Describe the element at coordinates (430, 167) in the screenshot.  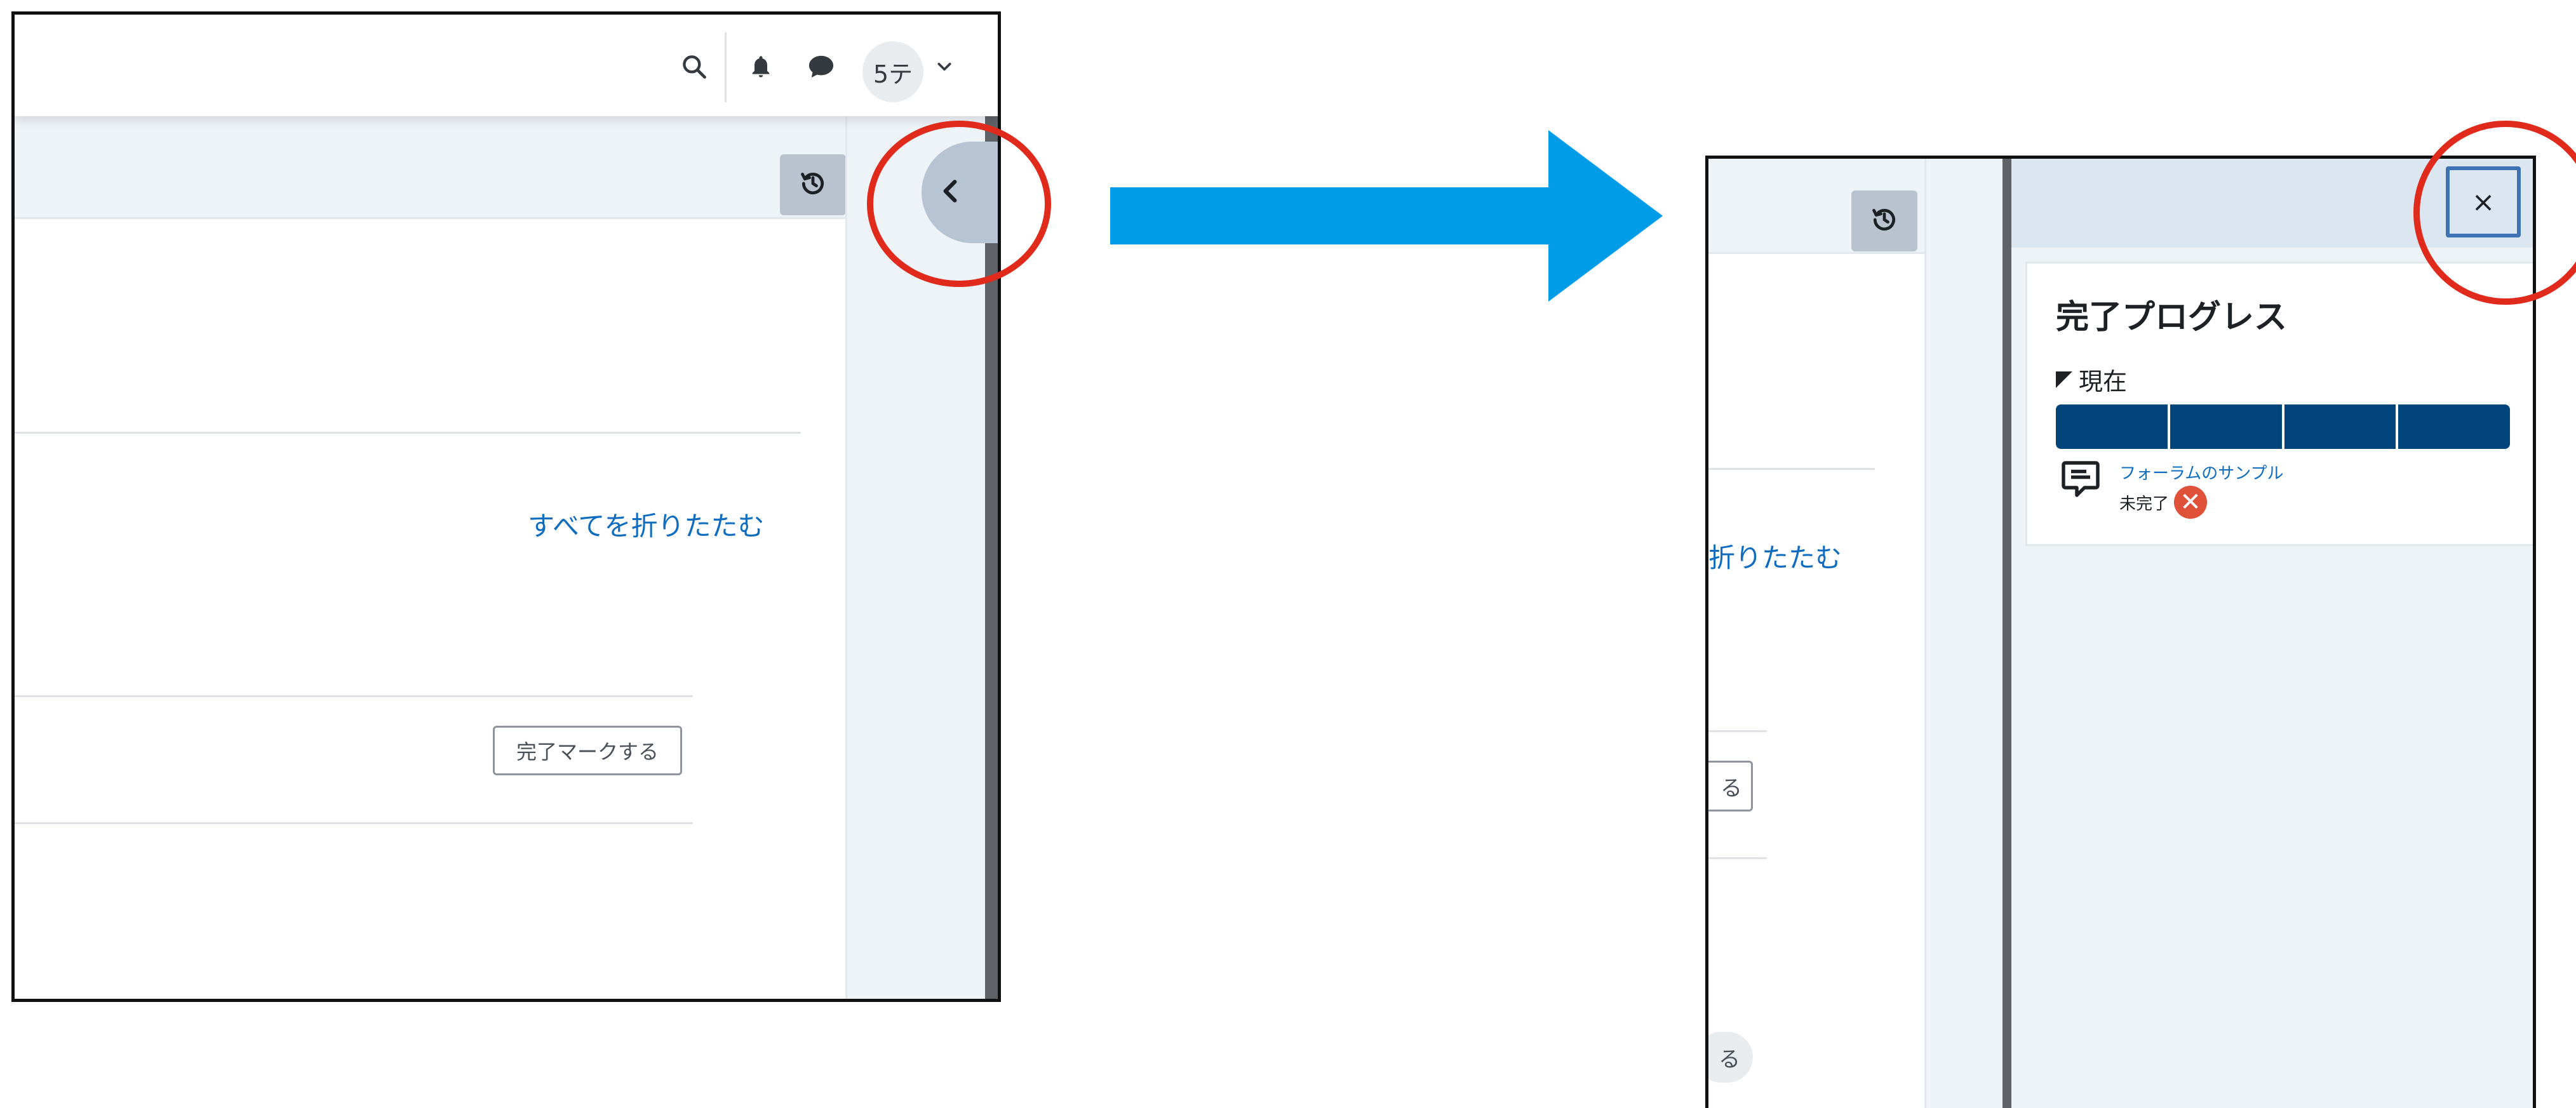
I see `page-header-strip` at that location.